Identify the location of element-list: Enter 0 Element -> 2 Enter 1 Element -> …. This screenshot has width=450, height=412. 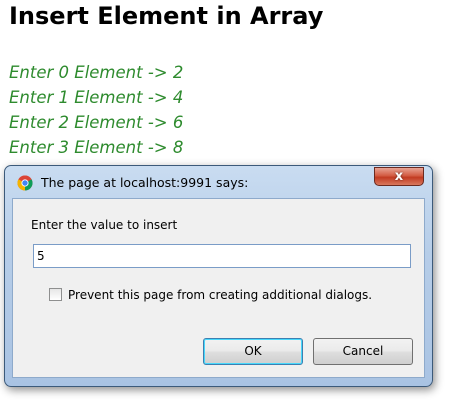
(96, 110).